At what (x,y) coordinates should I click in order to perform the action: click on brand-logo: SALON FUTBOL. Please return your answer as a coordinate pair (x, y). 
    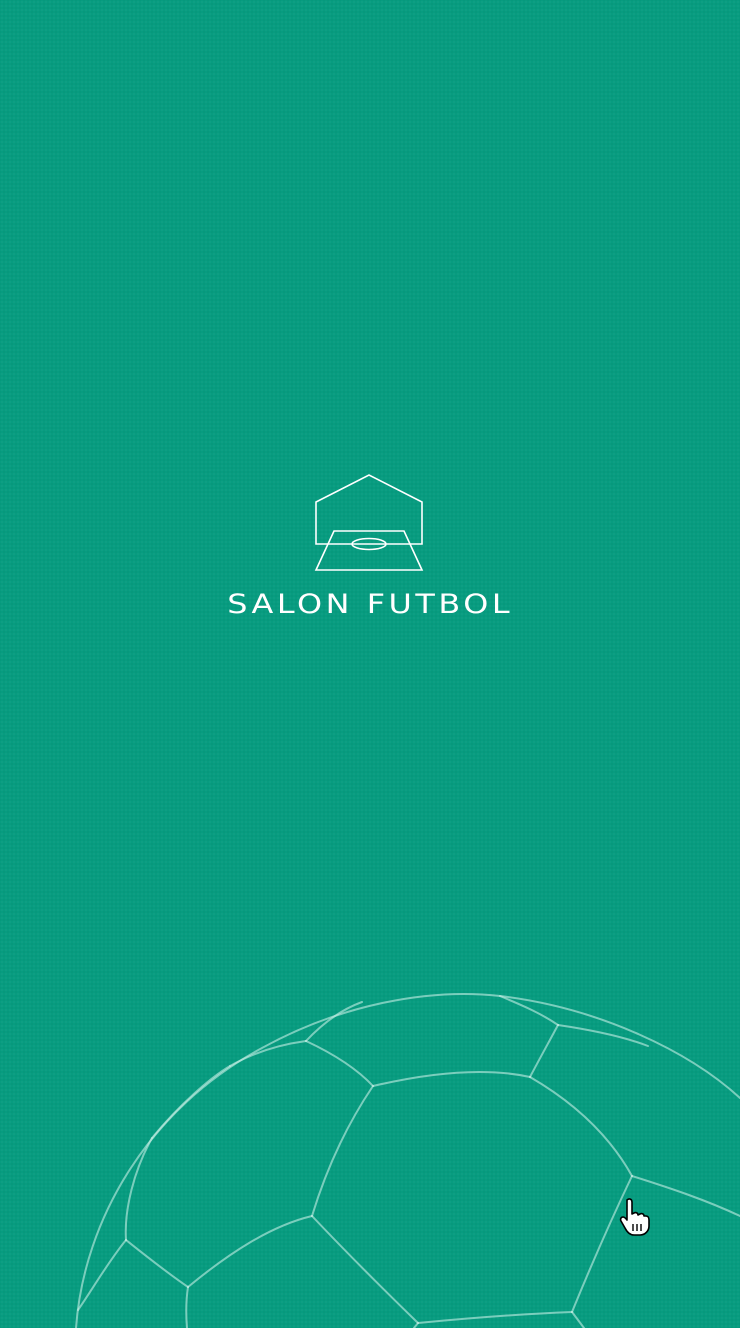
    Looking at the image, I should click on (370, 545).